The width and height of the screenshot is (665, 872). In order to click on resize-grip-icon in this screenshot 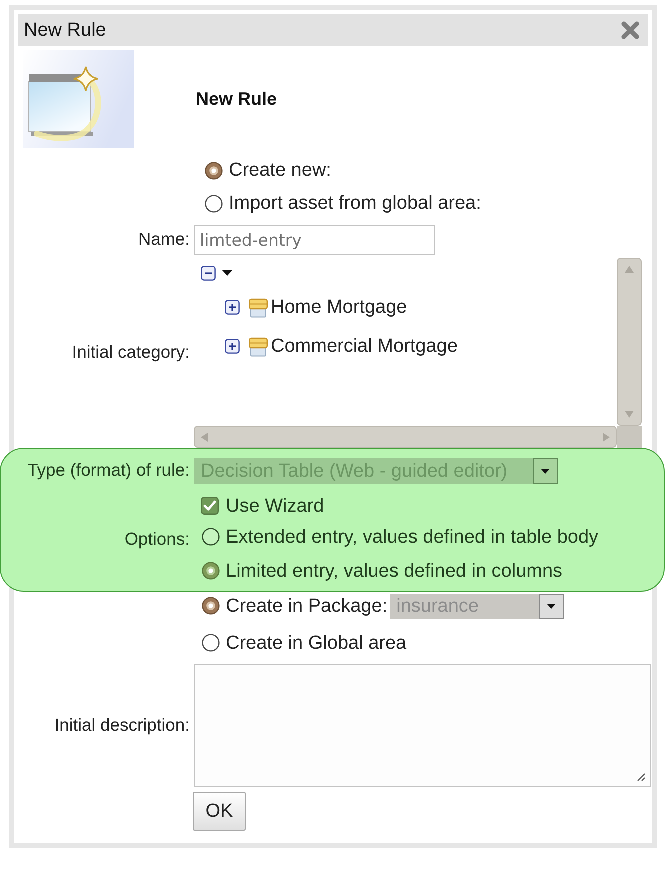, I will do `click(641, 777)`.